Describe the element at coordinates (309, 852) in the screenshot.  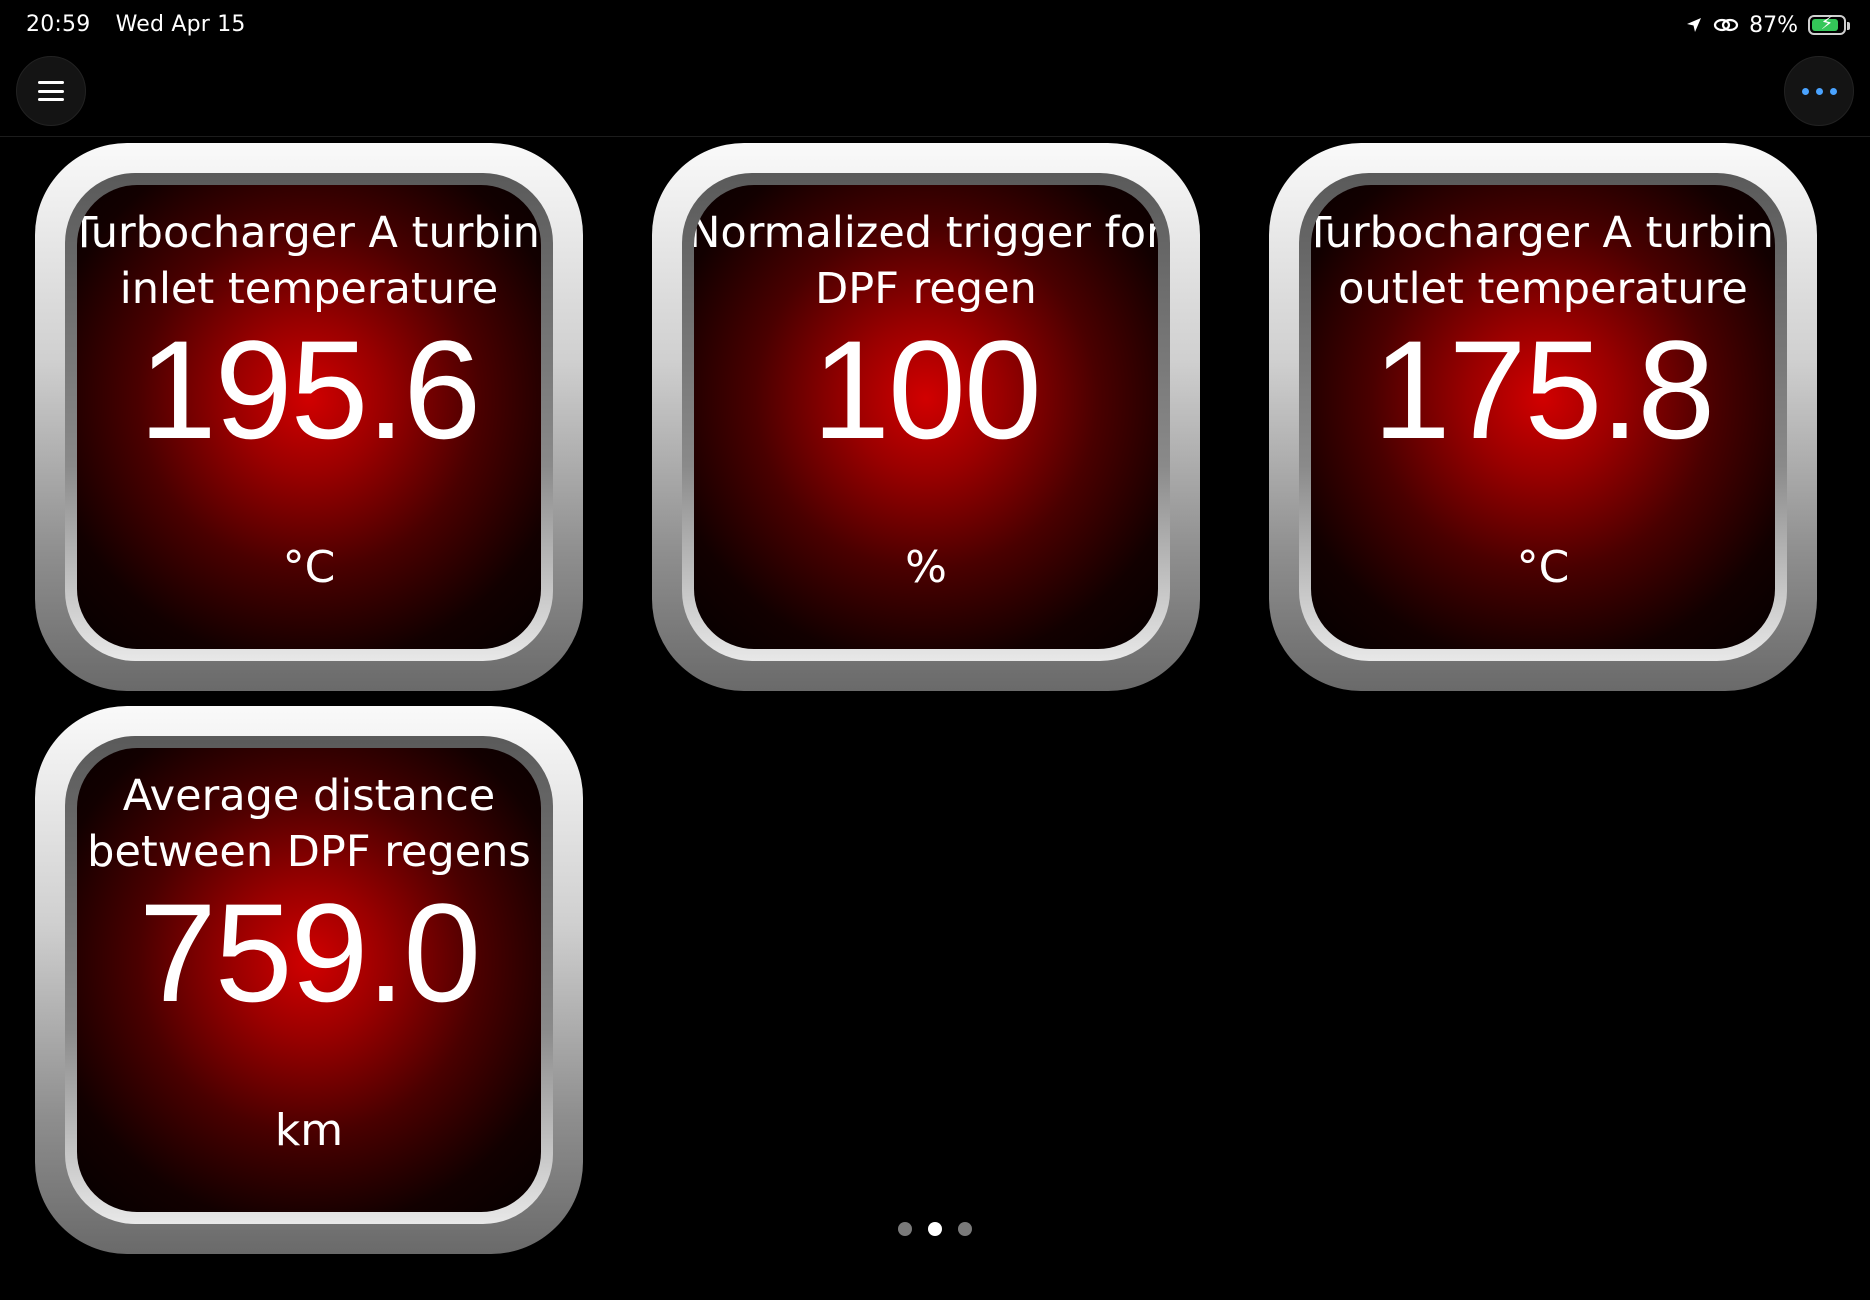
I see `gauge-title-line2: between DPF regens` at that location.